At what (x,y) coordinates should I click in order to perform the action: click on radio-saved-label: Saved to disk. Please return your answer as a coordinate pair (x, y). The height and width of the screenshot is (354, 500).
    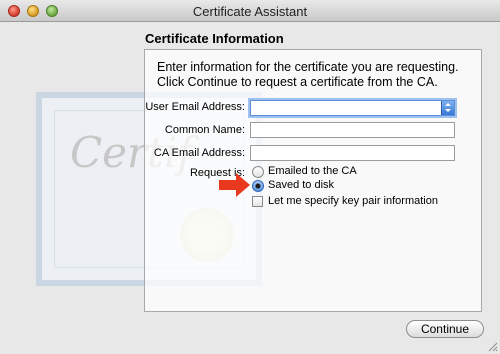
    Looking at the image, I should click on (301, 185).